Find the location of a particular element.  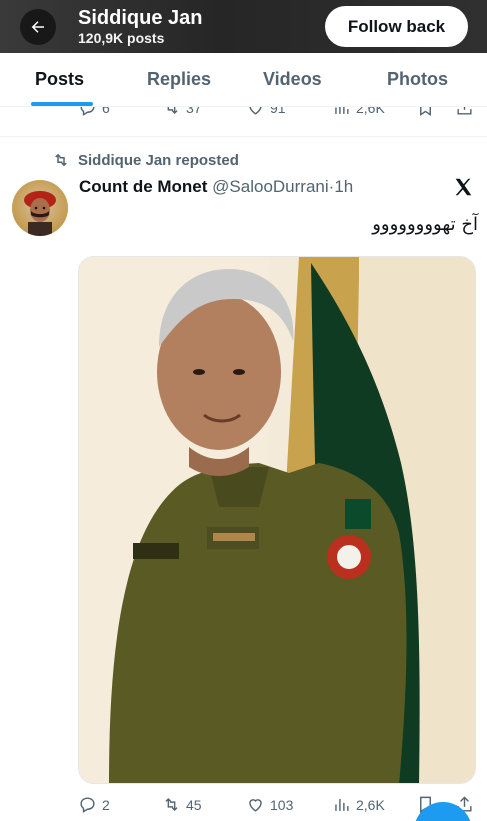

active-tab-indicator is located at coordinates (62, 104).